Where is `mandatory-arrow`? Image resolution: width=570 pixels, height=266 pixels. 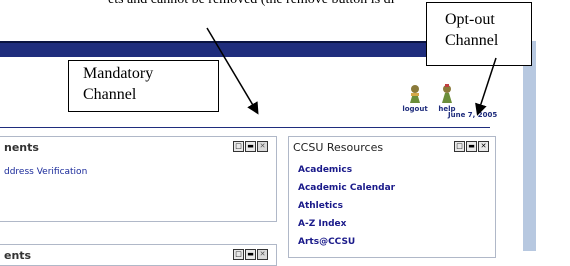 mandatory-arrow is located at coordinates (232, 71).